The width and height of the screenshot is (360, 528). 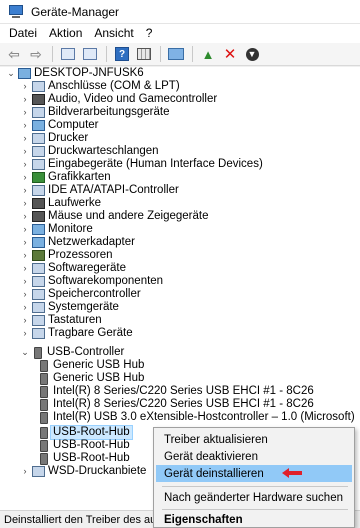 I want to click on red-arrow-icon, so click(x=292, y=473).